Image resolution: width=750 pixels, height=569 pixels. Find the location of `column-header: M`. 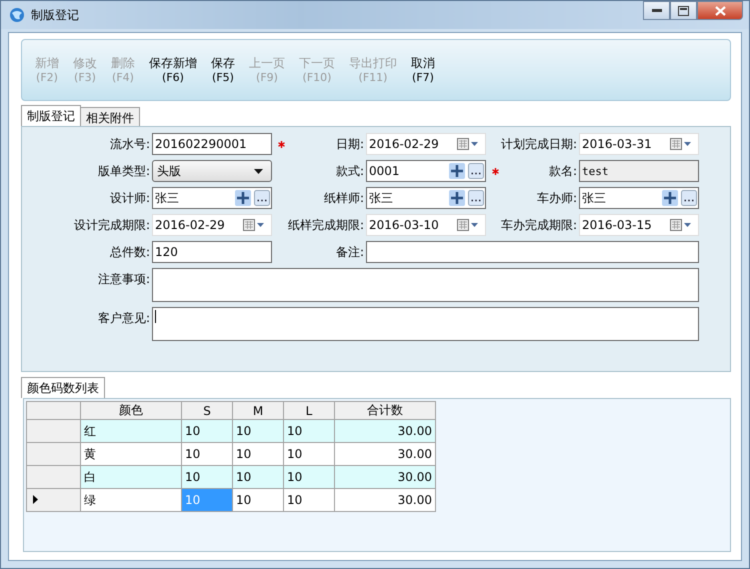

column-header: M is located at coordinates (258, 411).